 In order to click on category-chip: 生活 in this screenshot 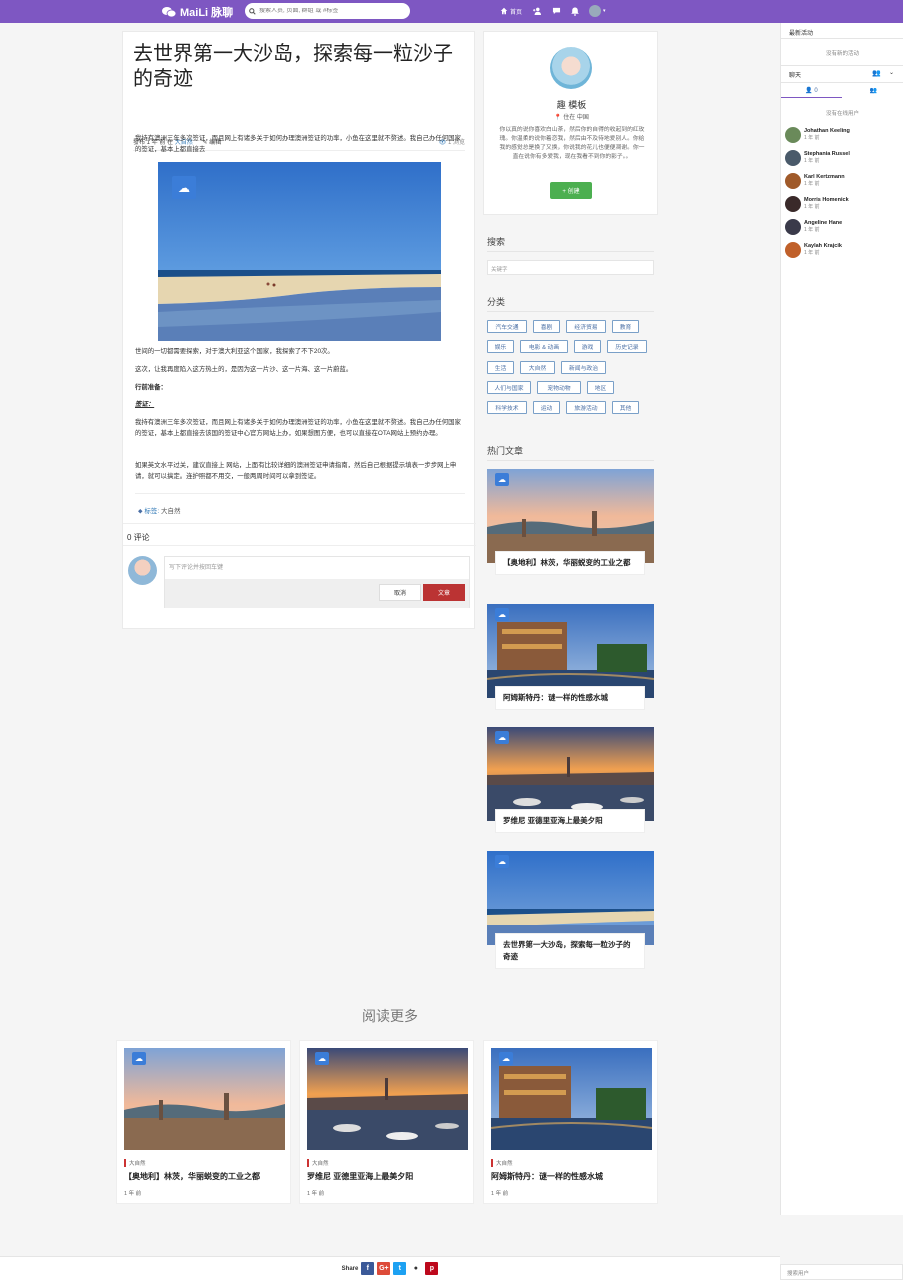, I will do `click(500, 367)`.